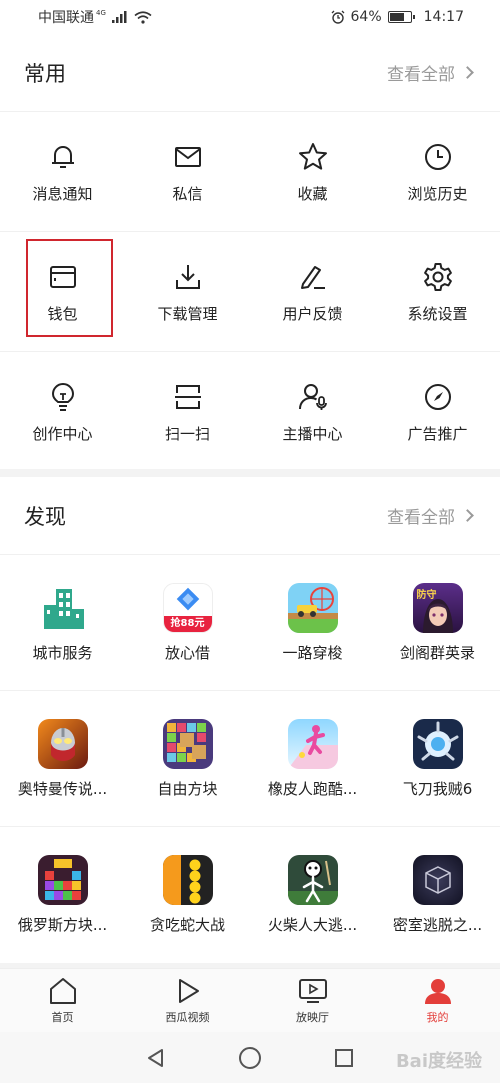  I want to click on home-circle-icon, so click(250, 1058).